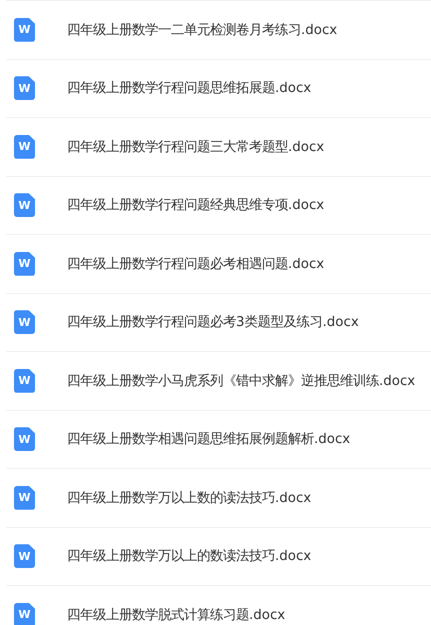 This screenshot has height=625, width=431. What do you see at coordinates (213, 322) in the screenshot?
I see `file-name: 四年级上册数学行程问题必考3类题型及练习.docx` at bounding box center [213, 322].